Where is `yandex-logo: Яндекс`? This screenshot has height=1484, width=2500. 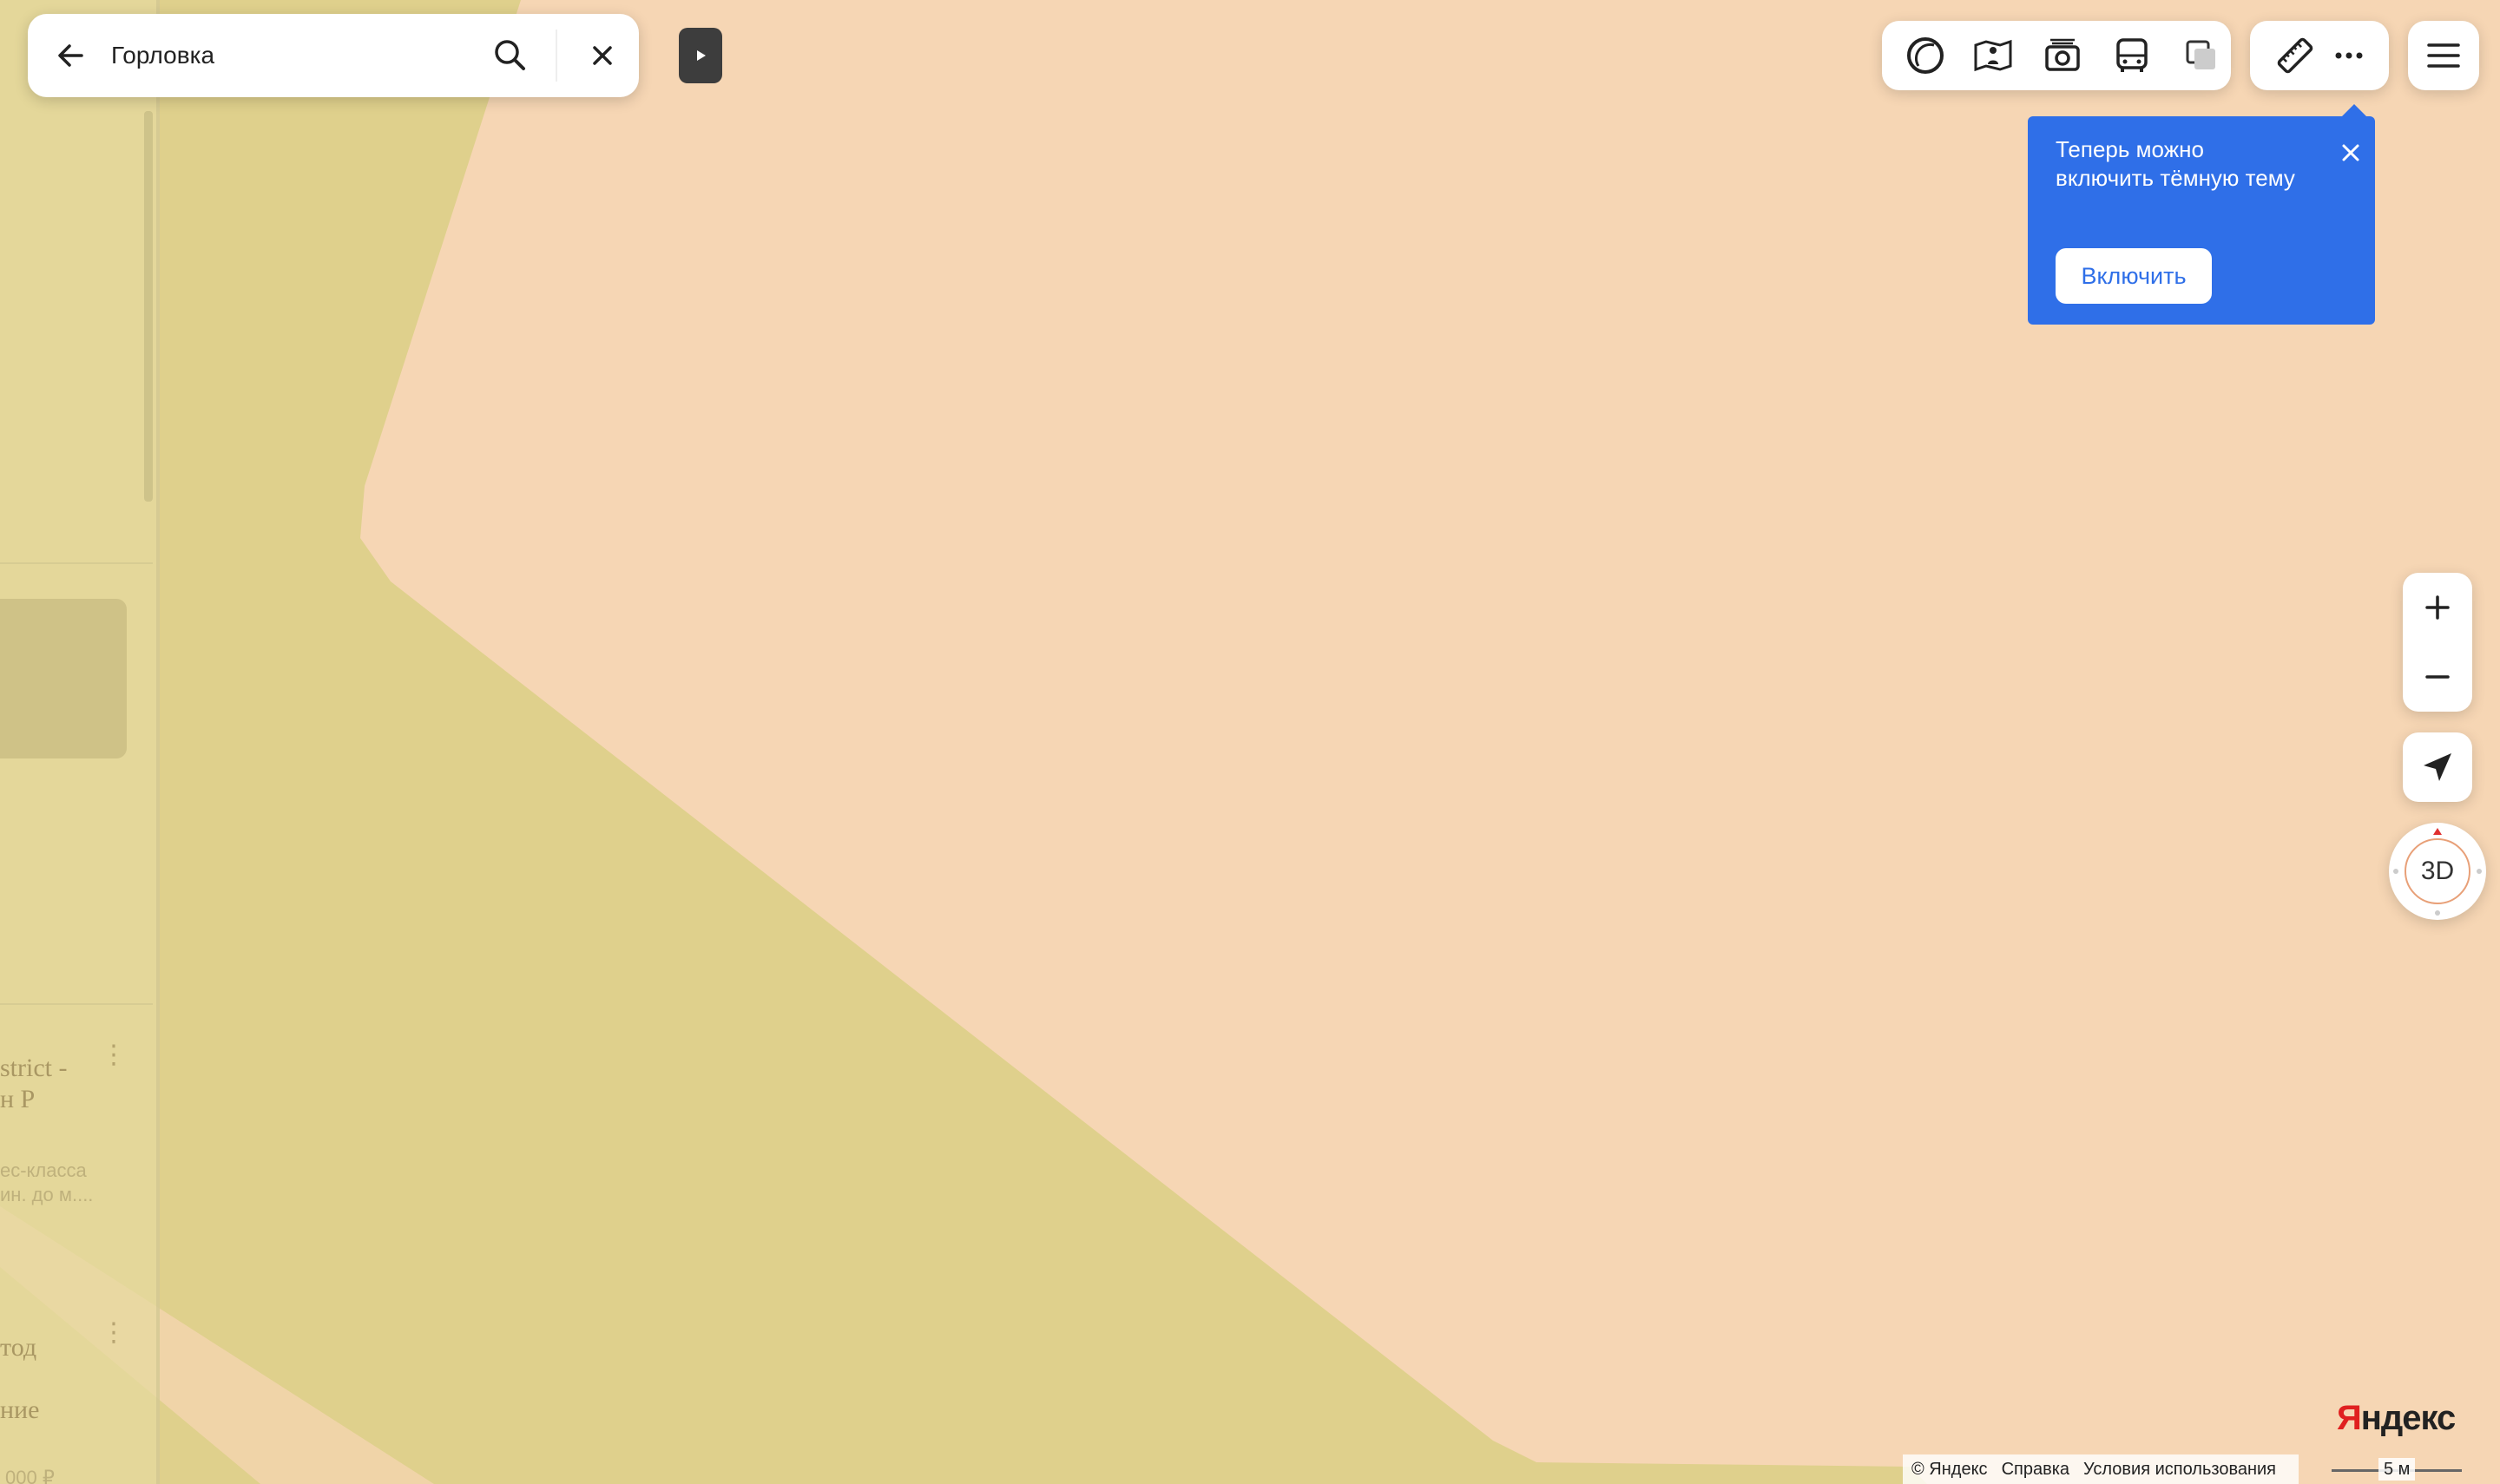 yandex-logo: Яндекс is located at coordinates (2397, 1418).